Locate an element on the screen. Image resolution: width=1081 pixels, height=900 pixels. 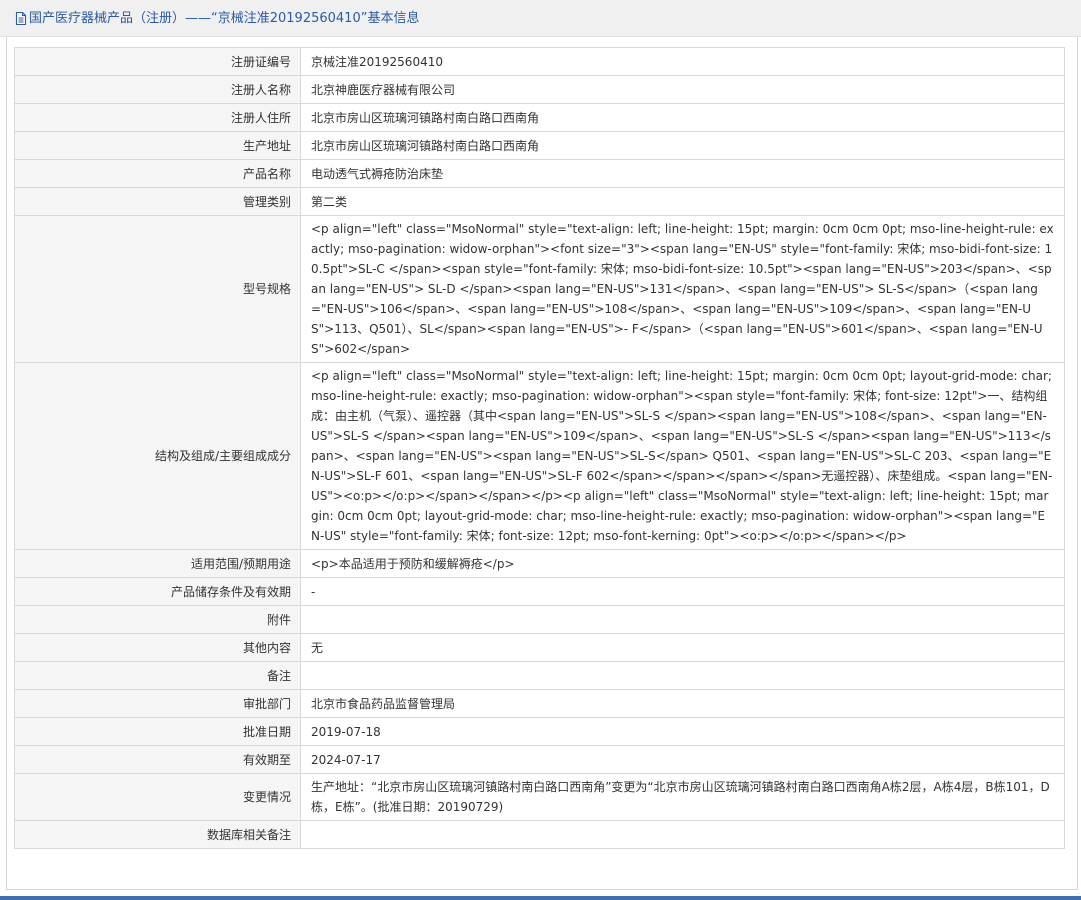
table-row: 注册证编号 京械注准20192560410 is located at coordinates (539, 61).